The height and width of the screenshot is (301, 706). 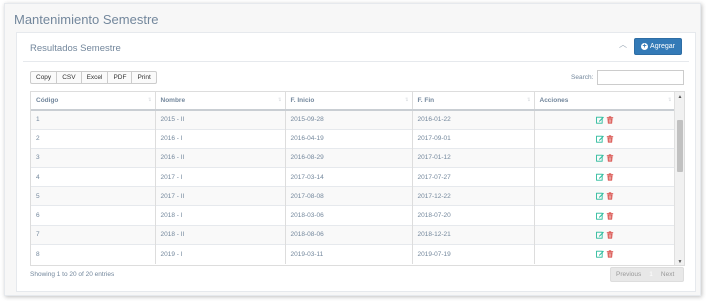 I want to click on panel-title: Resultados Semestre, so click(x=75, y=48).